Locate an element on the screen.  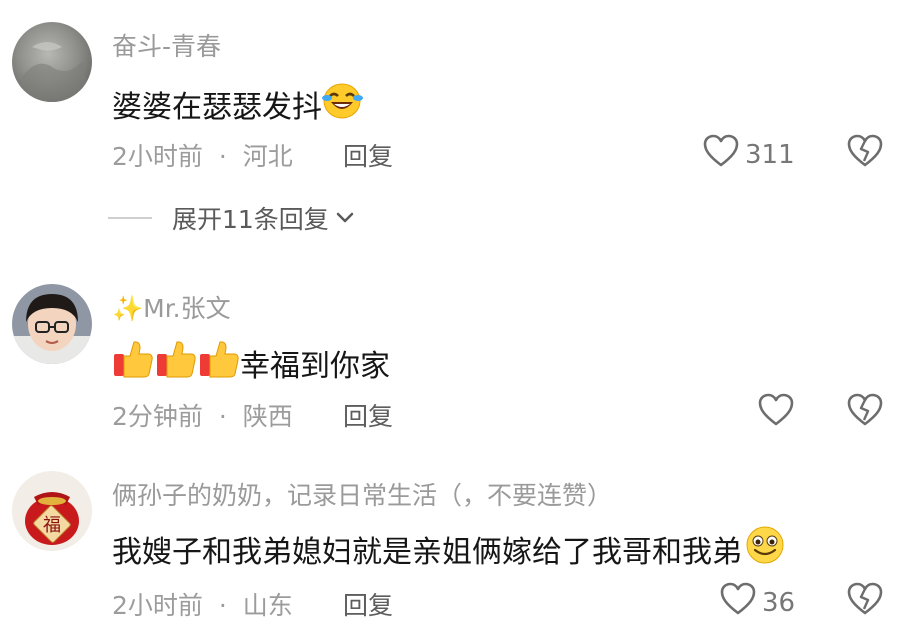
avatar: 福 is located at coordinates (52, 511).